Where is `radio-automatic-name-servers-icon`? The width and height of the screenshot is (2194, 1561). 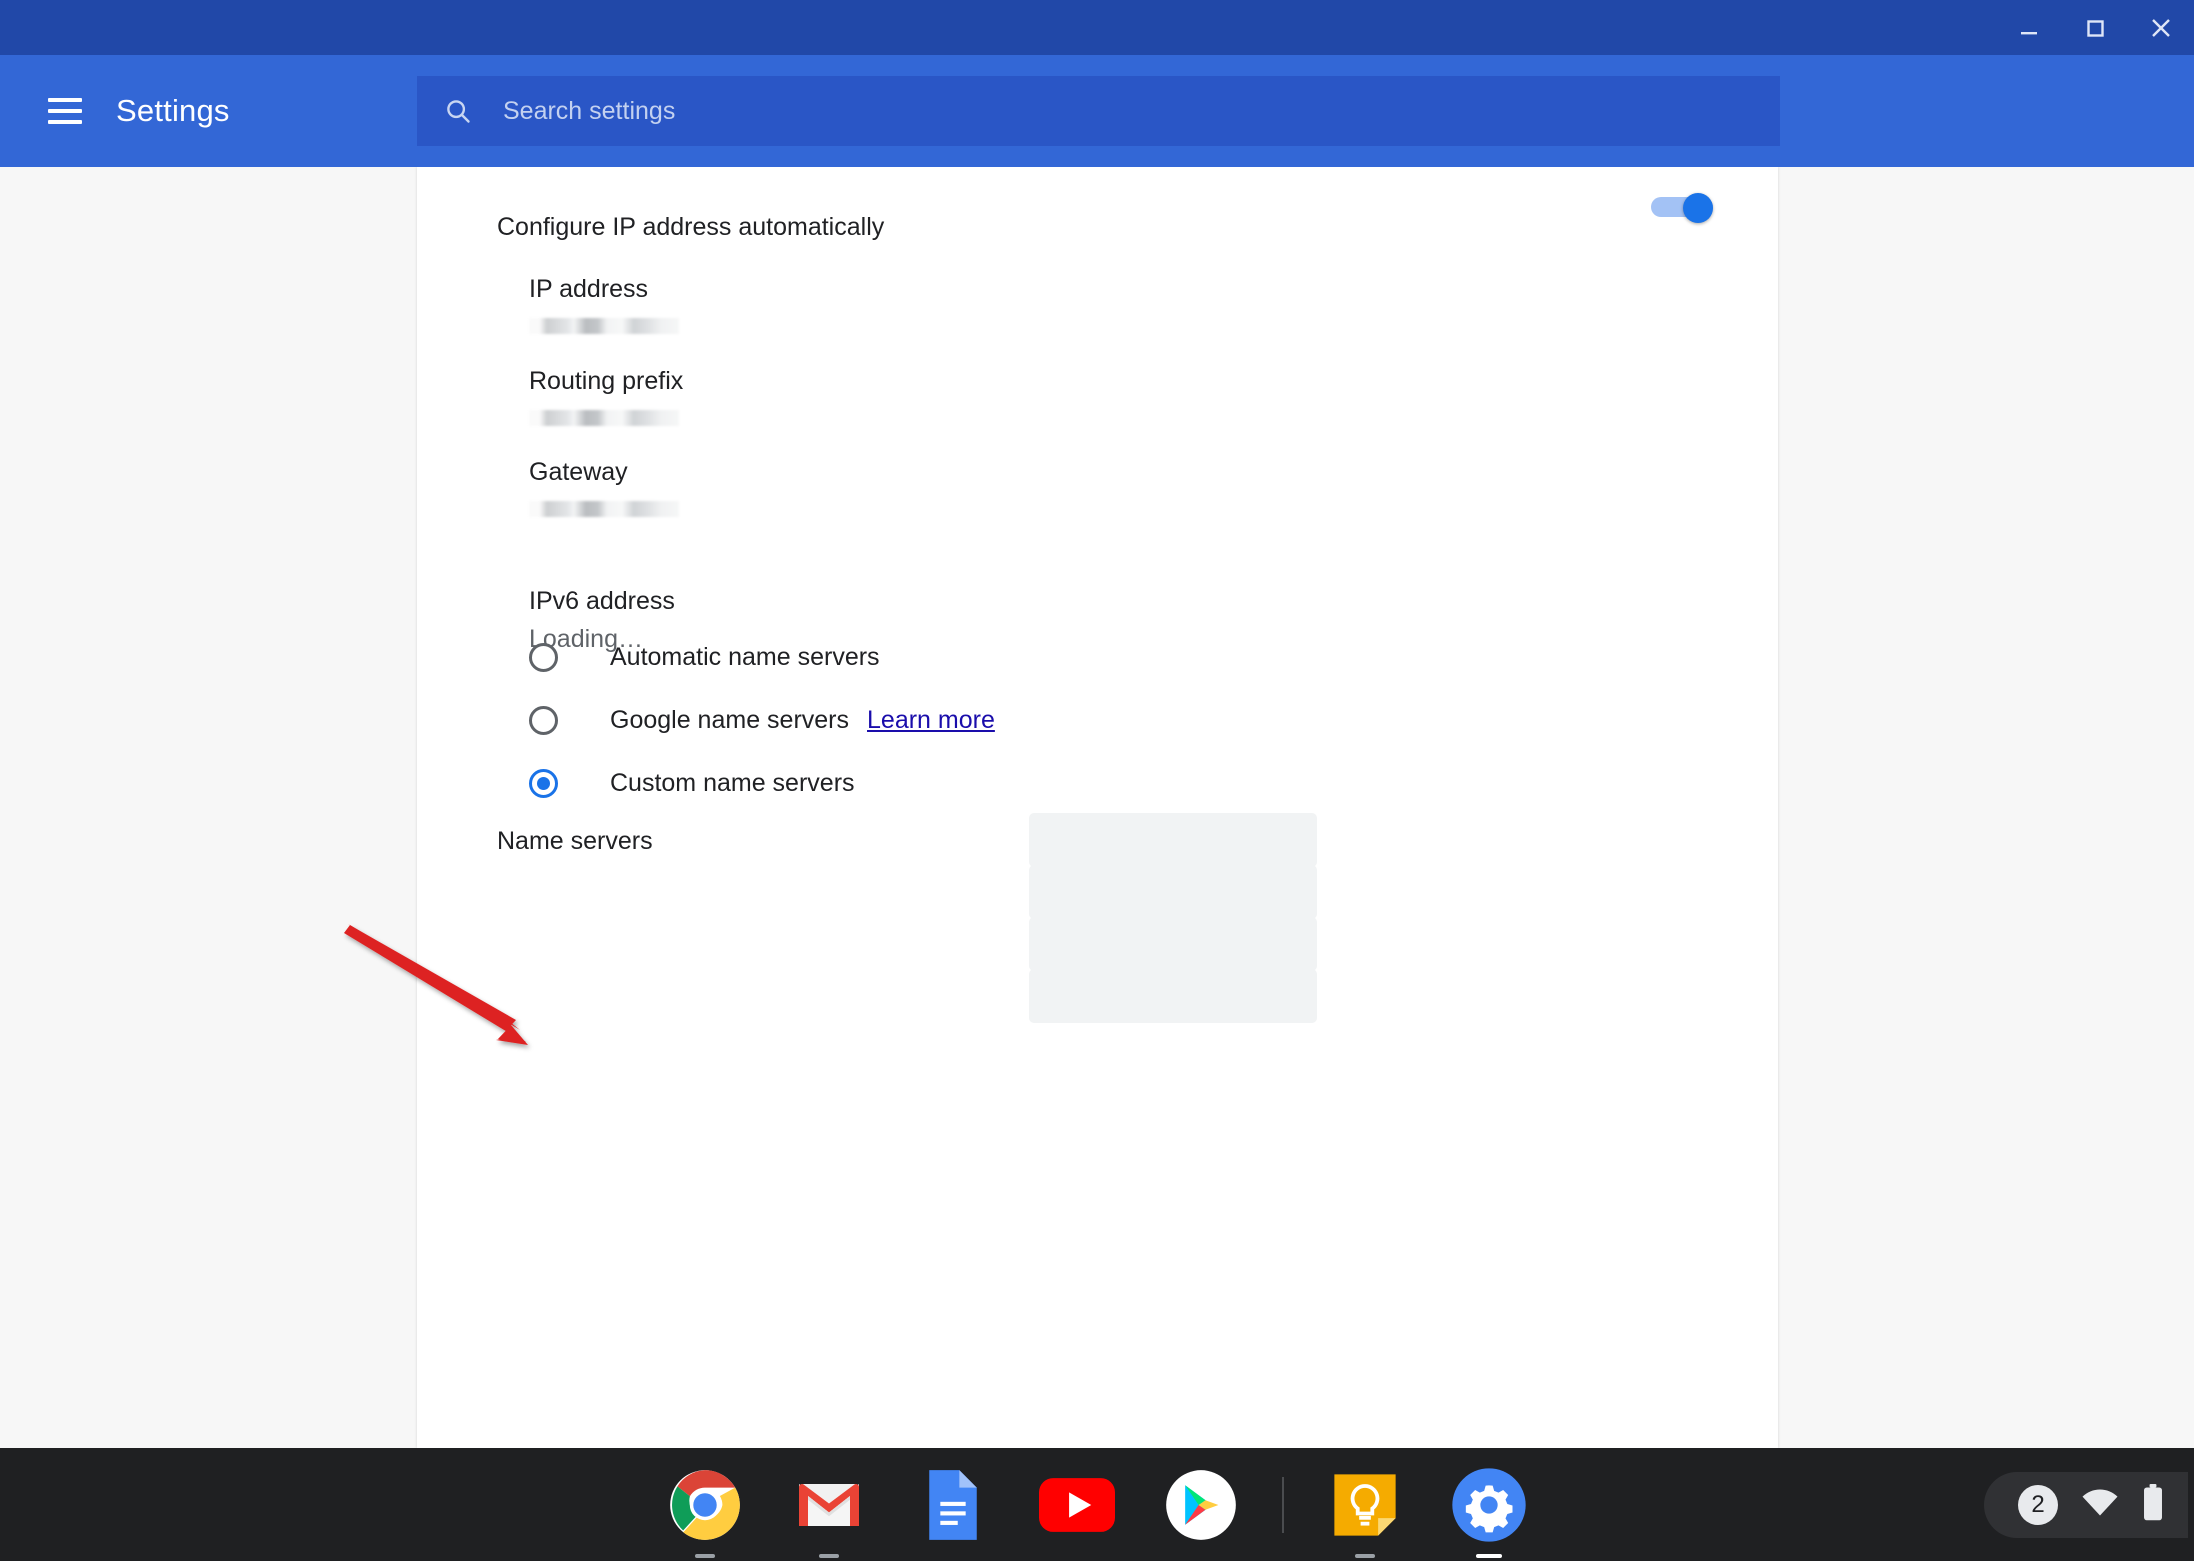 radio-automatic-name-servers-icon is located at coordinates (543, 657).